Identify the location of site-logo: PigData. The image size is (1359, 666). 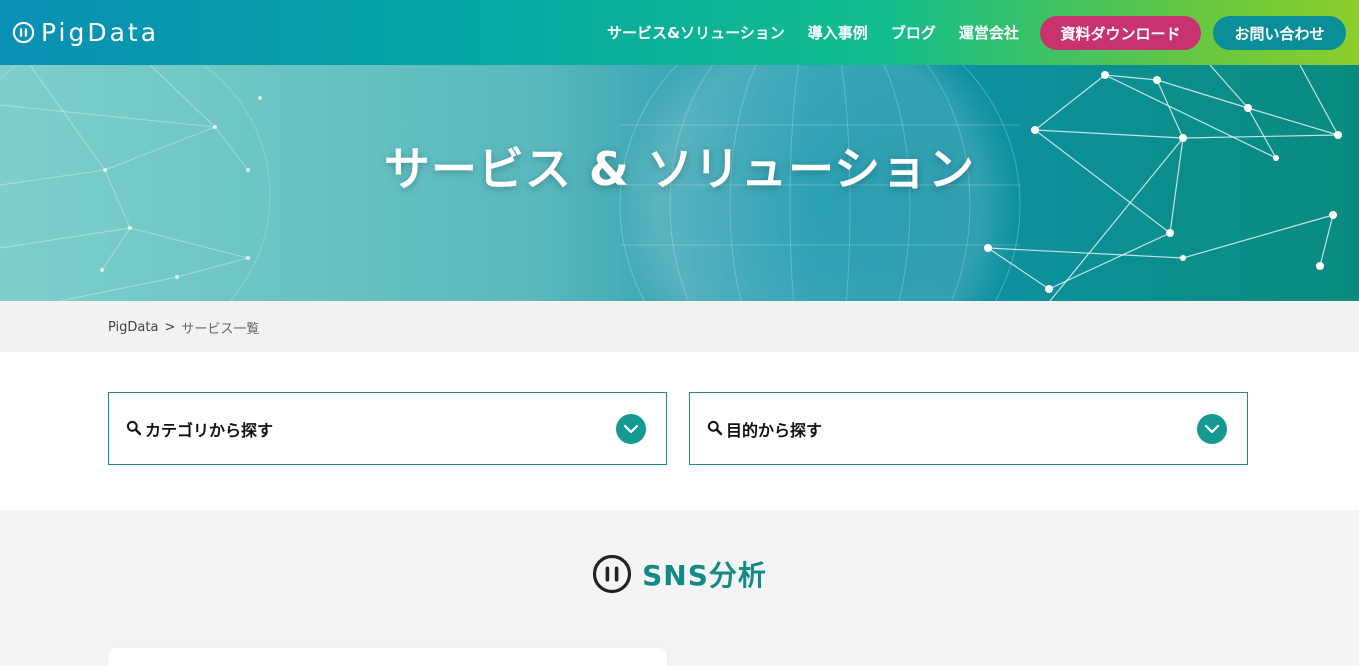
(86, 32).